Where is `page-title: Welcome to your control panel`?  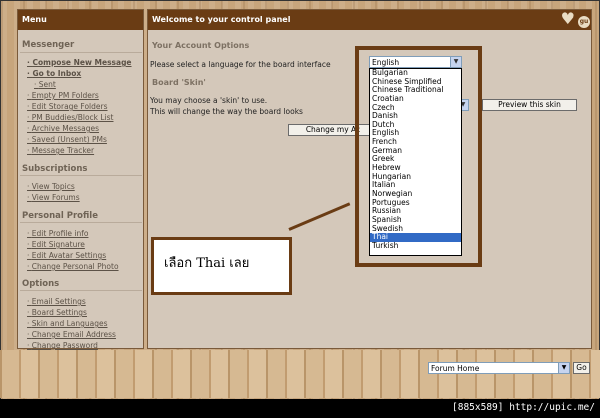
page-title: Welcome to your control panel is located at coordinates (221, 19).